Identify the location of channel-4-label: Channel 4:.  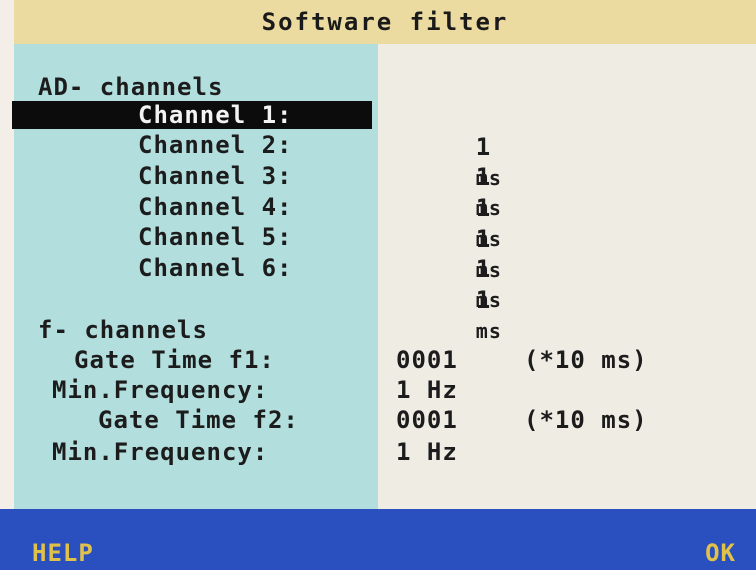
(215, 207).